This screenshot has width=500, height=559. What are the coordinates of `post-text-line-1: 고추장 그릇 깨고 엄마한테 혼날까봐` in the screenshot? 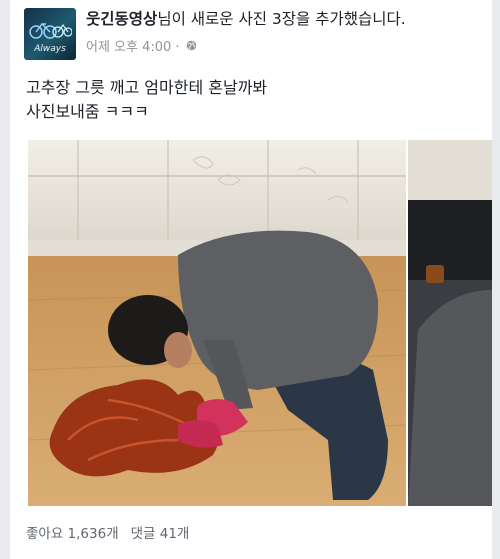 It's located at (147, 87).